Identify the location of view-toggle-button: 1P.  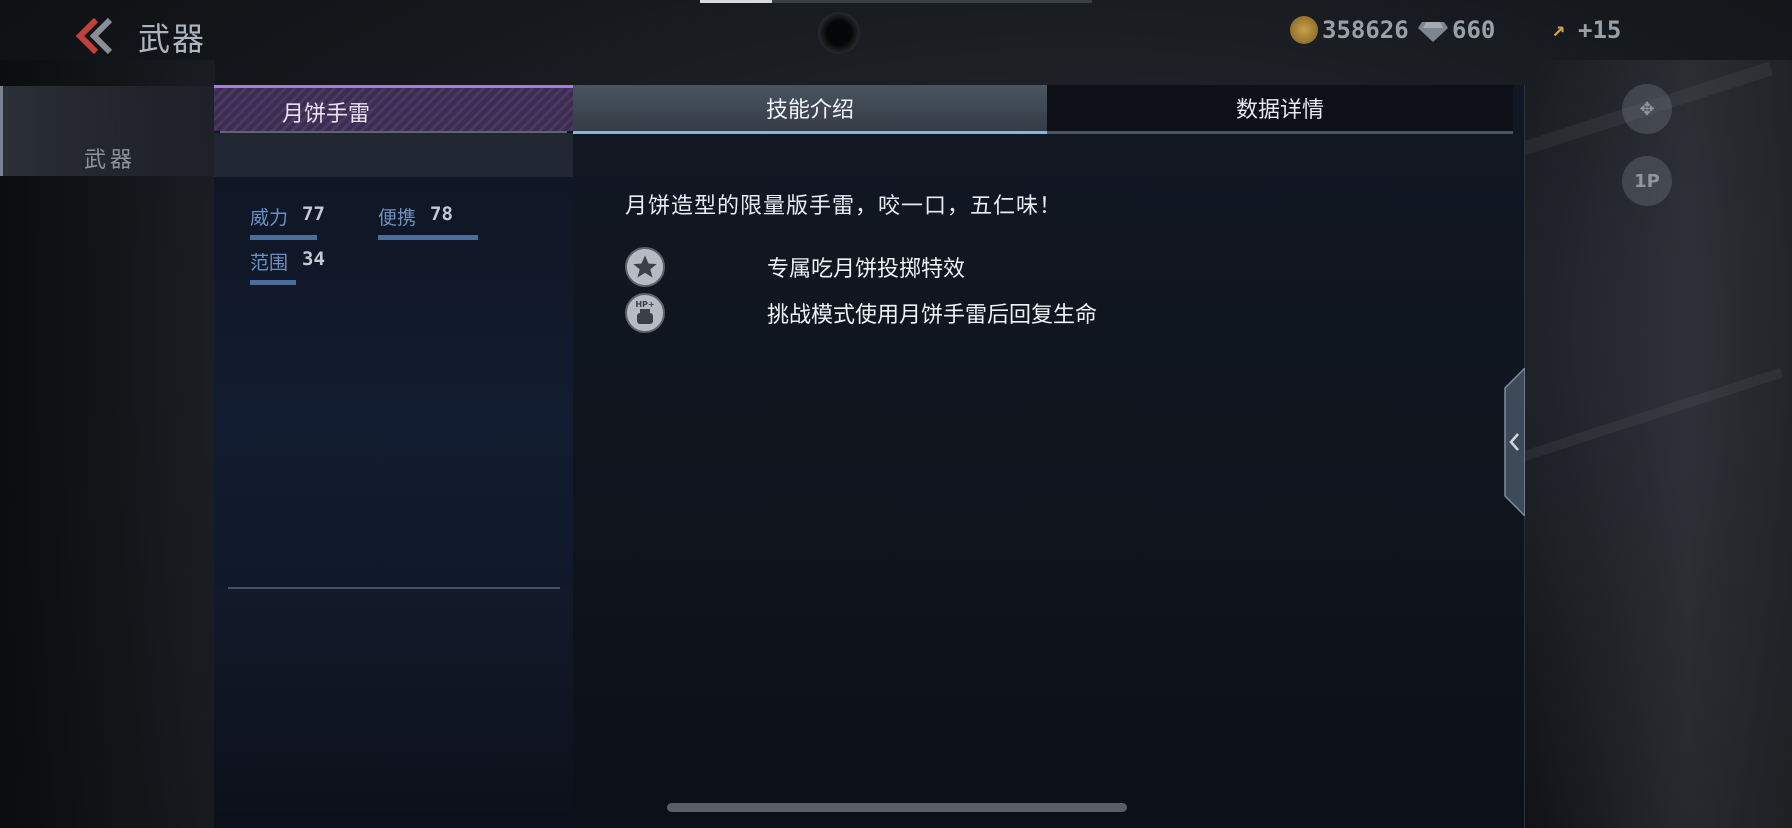
(1647, 181).